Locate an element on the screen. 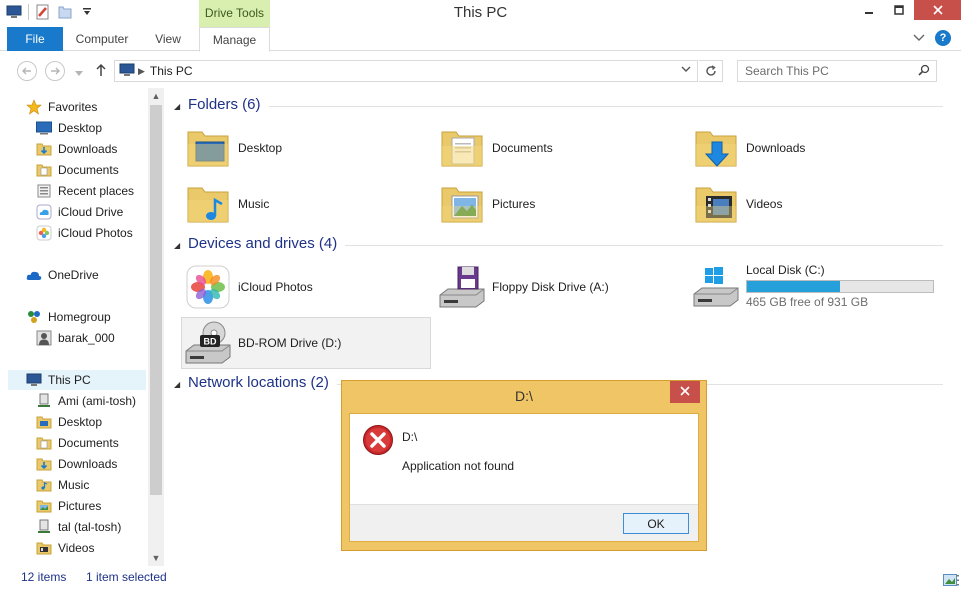 This screenshot has height=598, width=961. drive-icloud-photos: iCloud Photos is located at coordinates (309, 287).